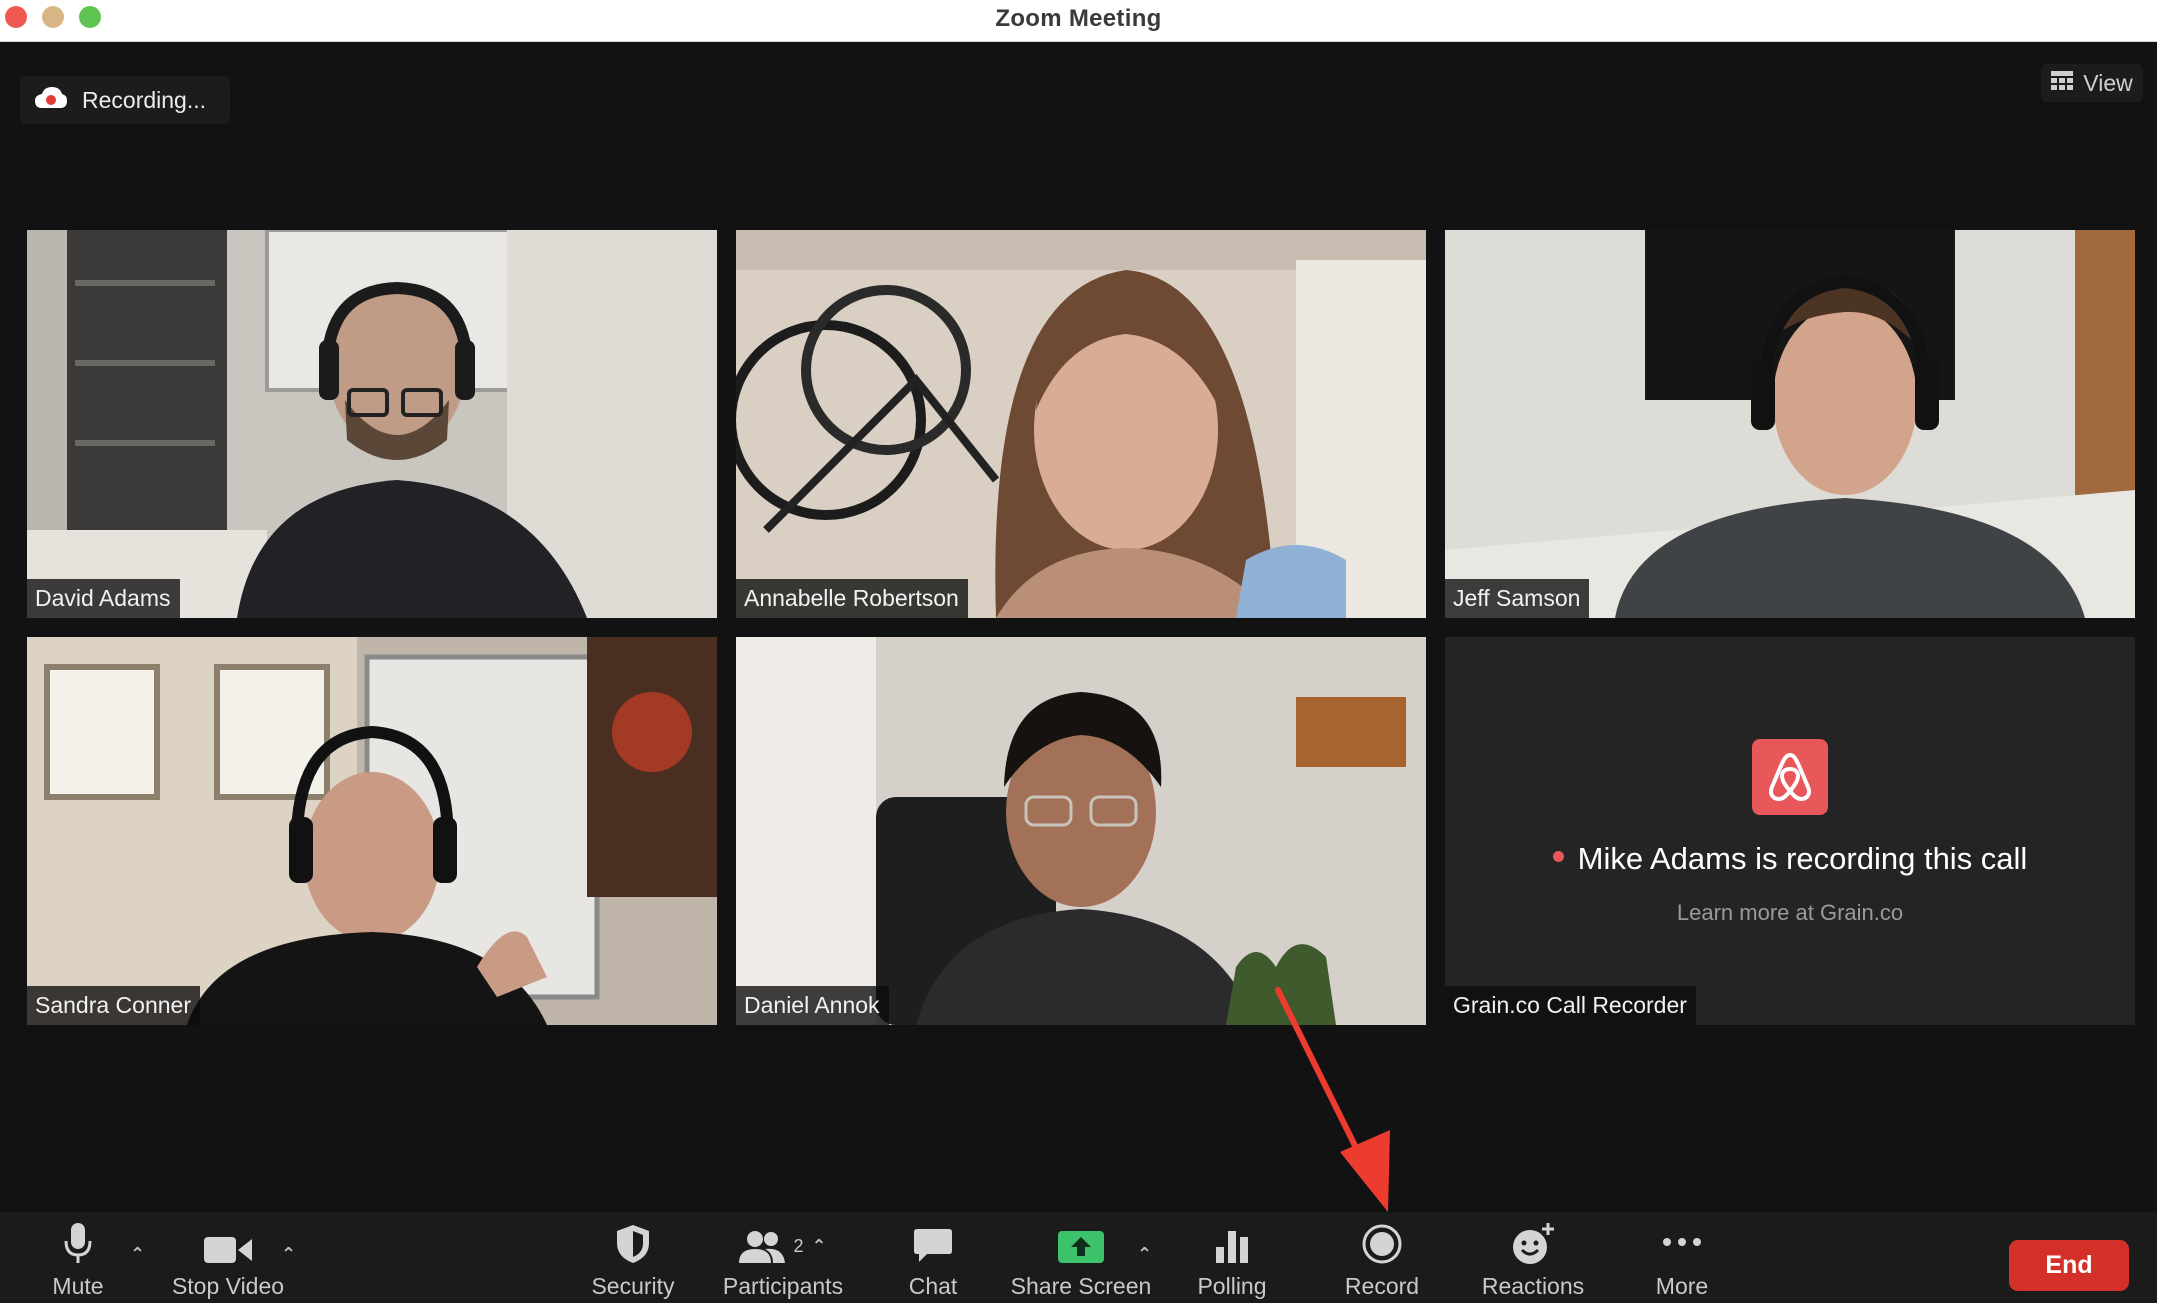 This screenshot has height=1303, width=2157. I want to click on view-label: View, so click(2108, 82).